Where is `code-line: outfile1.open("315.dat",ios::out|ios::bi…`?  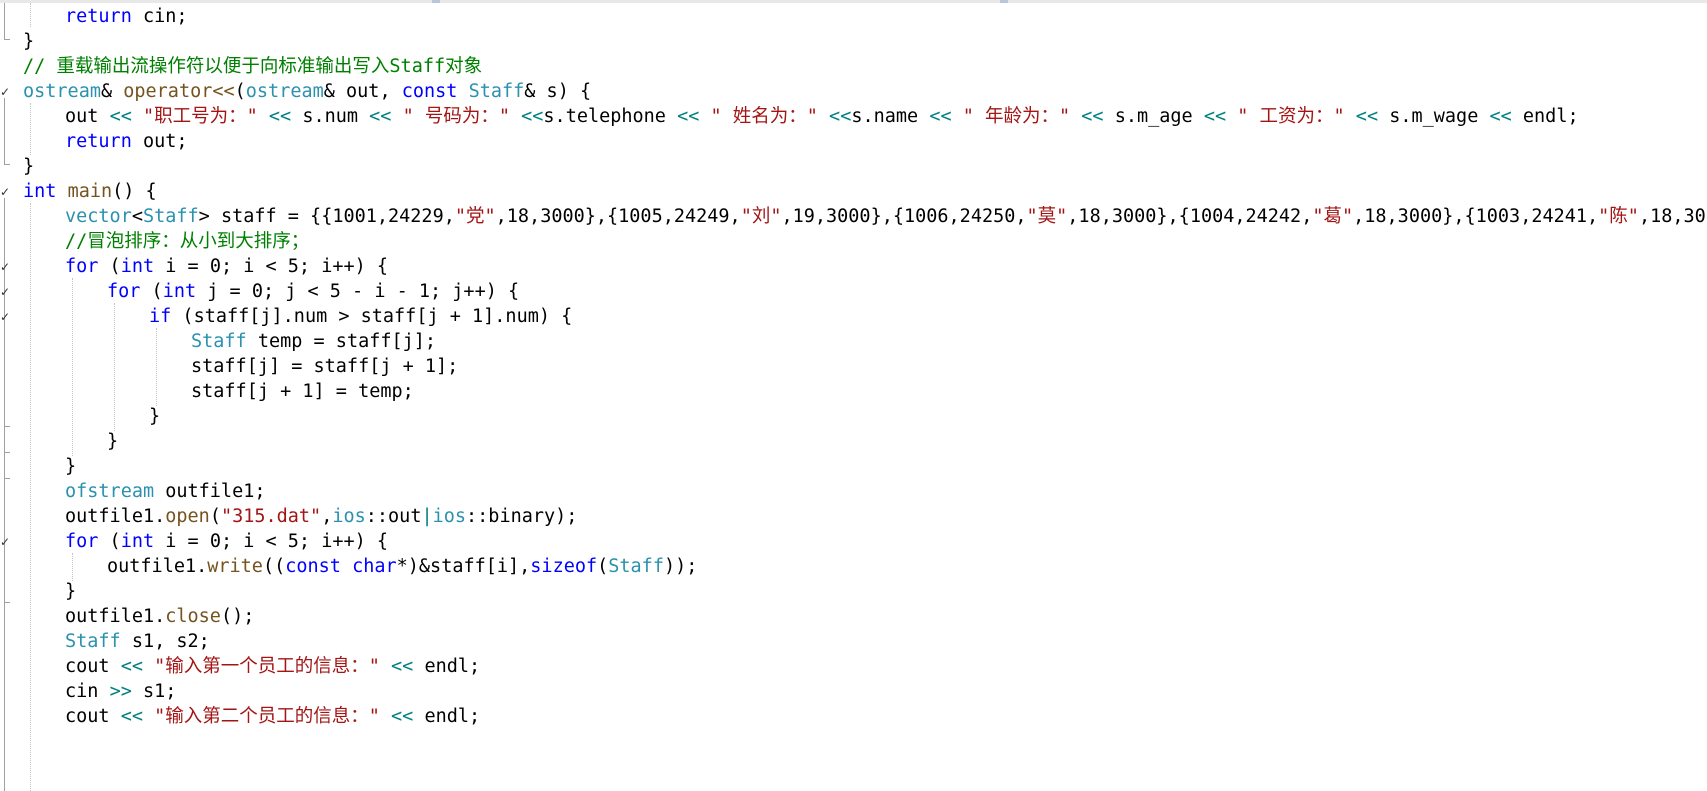
code-line: outfile1.open("315.dat",ios::out|ios::bi… is located at coordinates (321, 516).